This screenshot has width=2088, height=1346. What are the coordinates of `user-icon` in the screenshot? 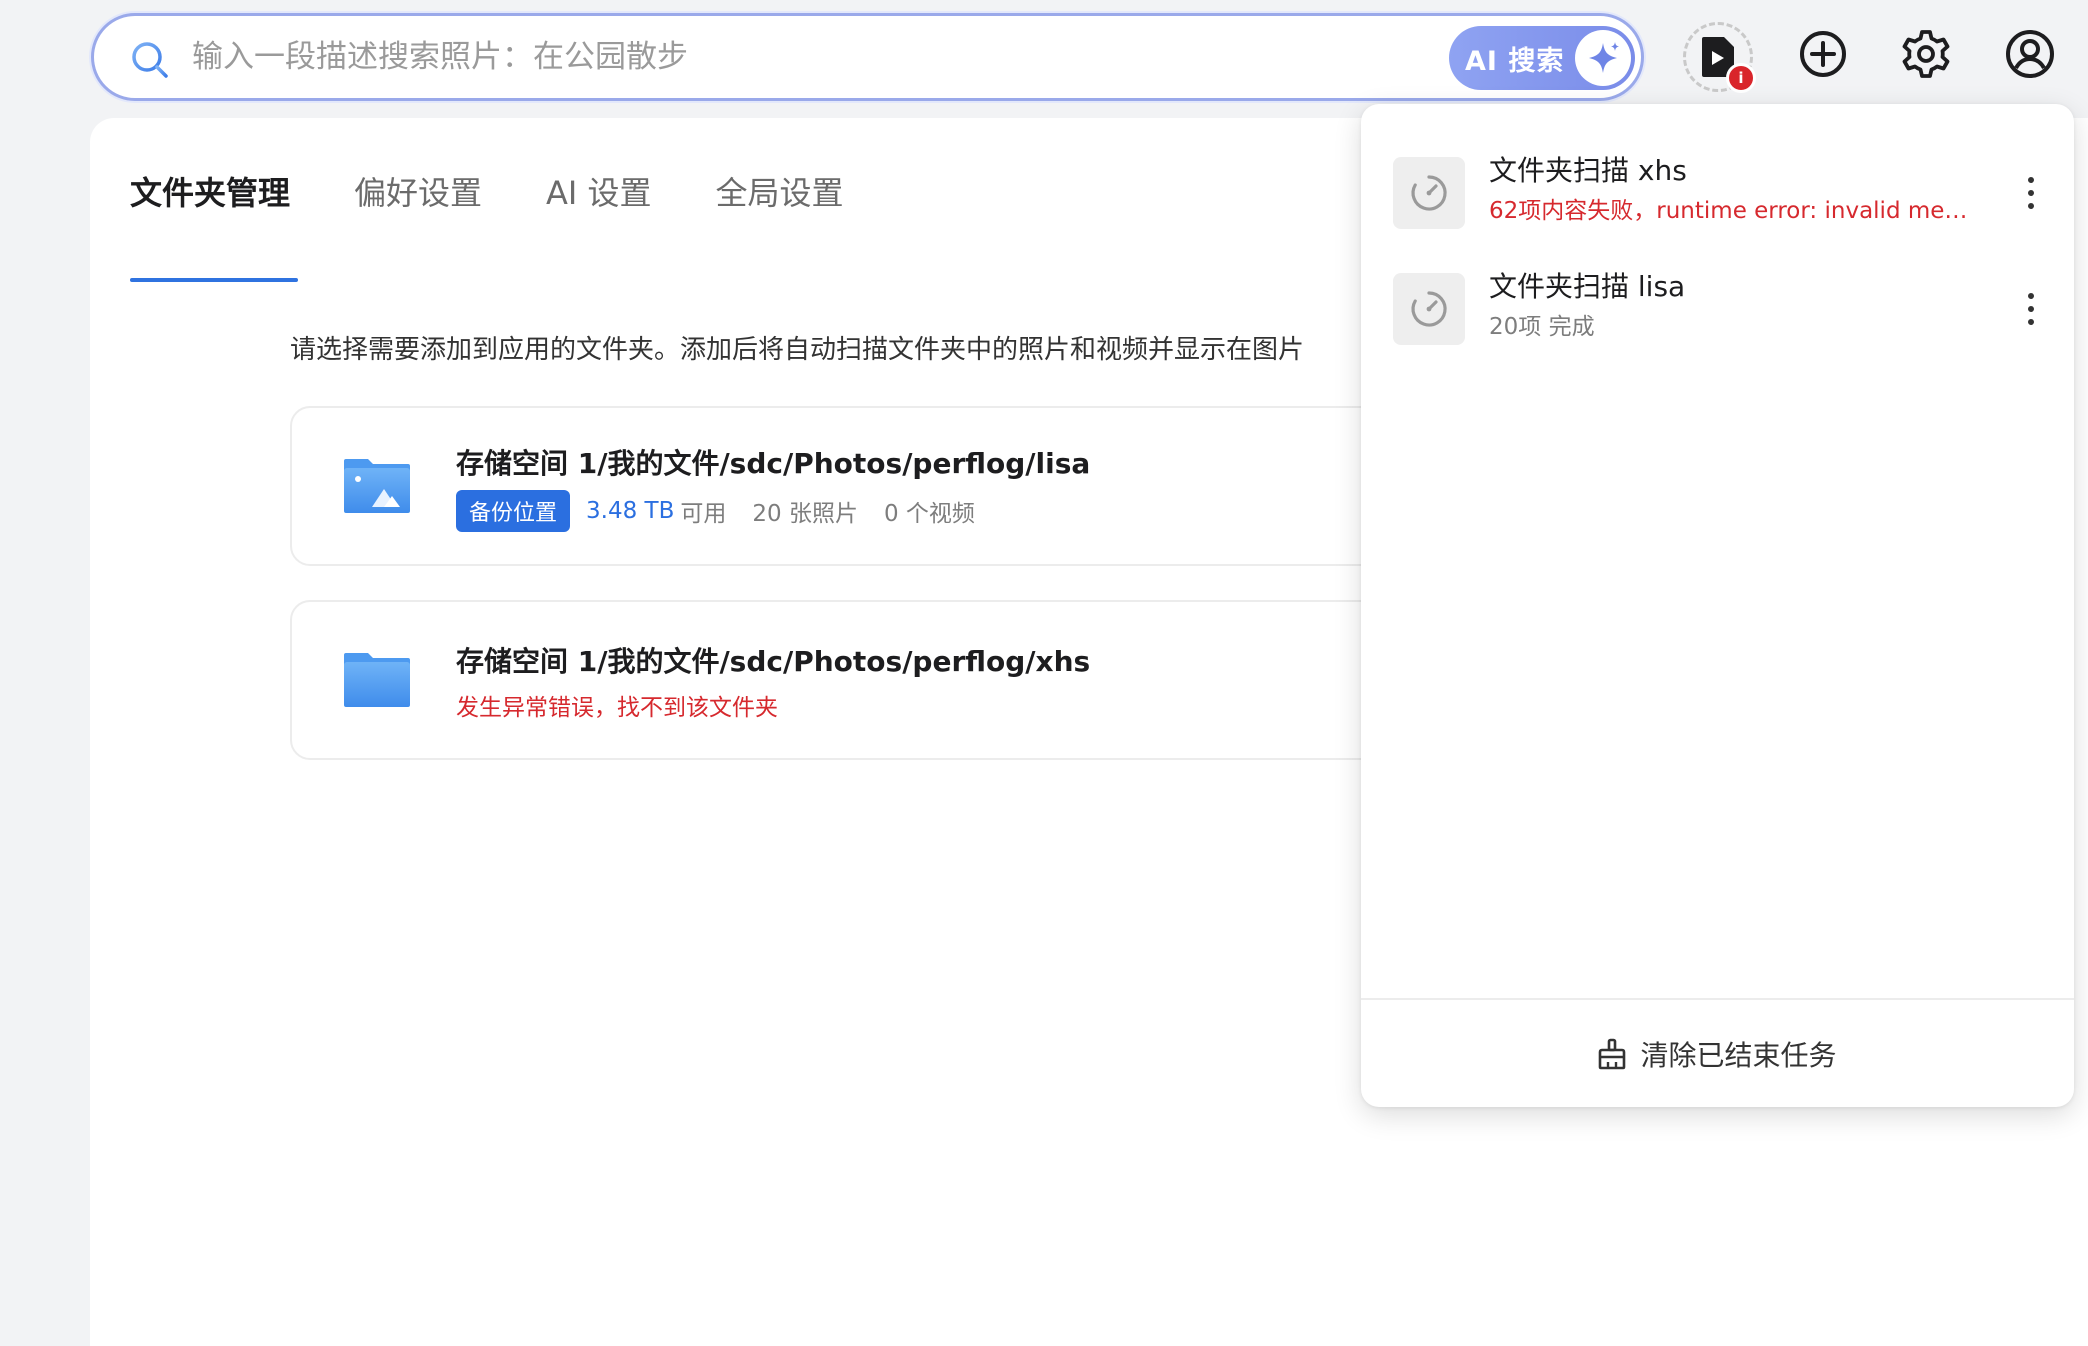 It's located at (2030, 54).